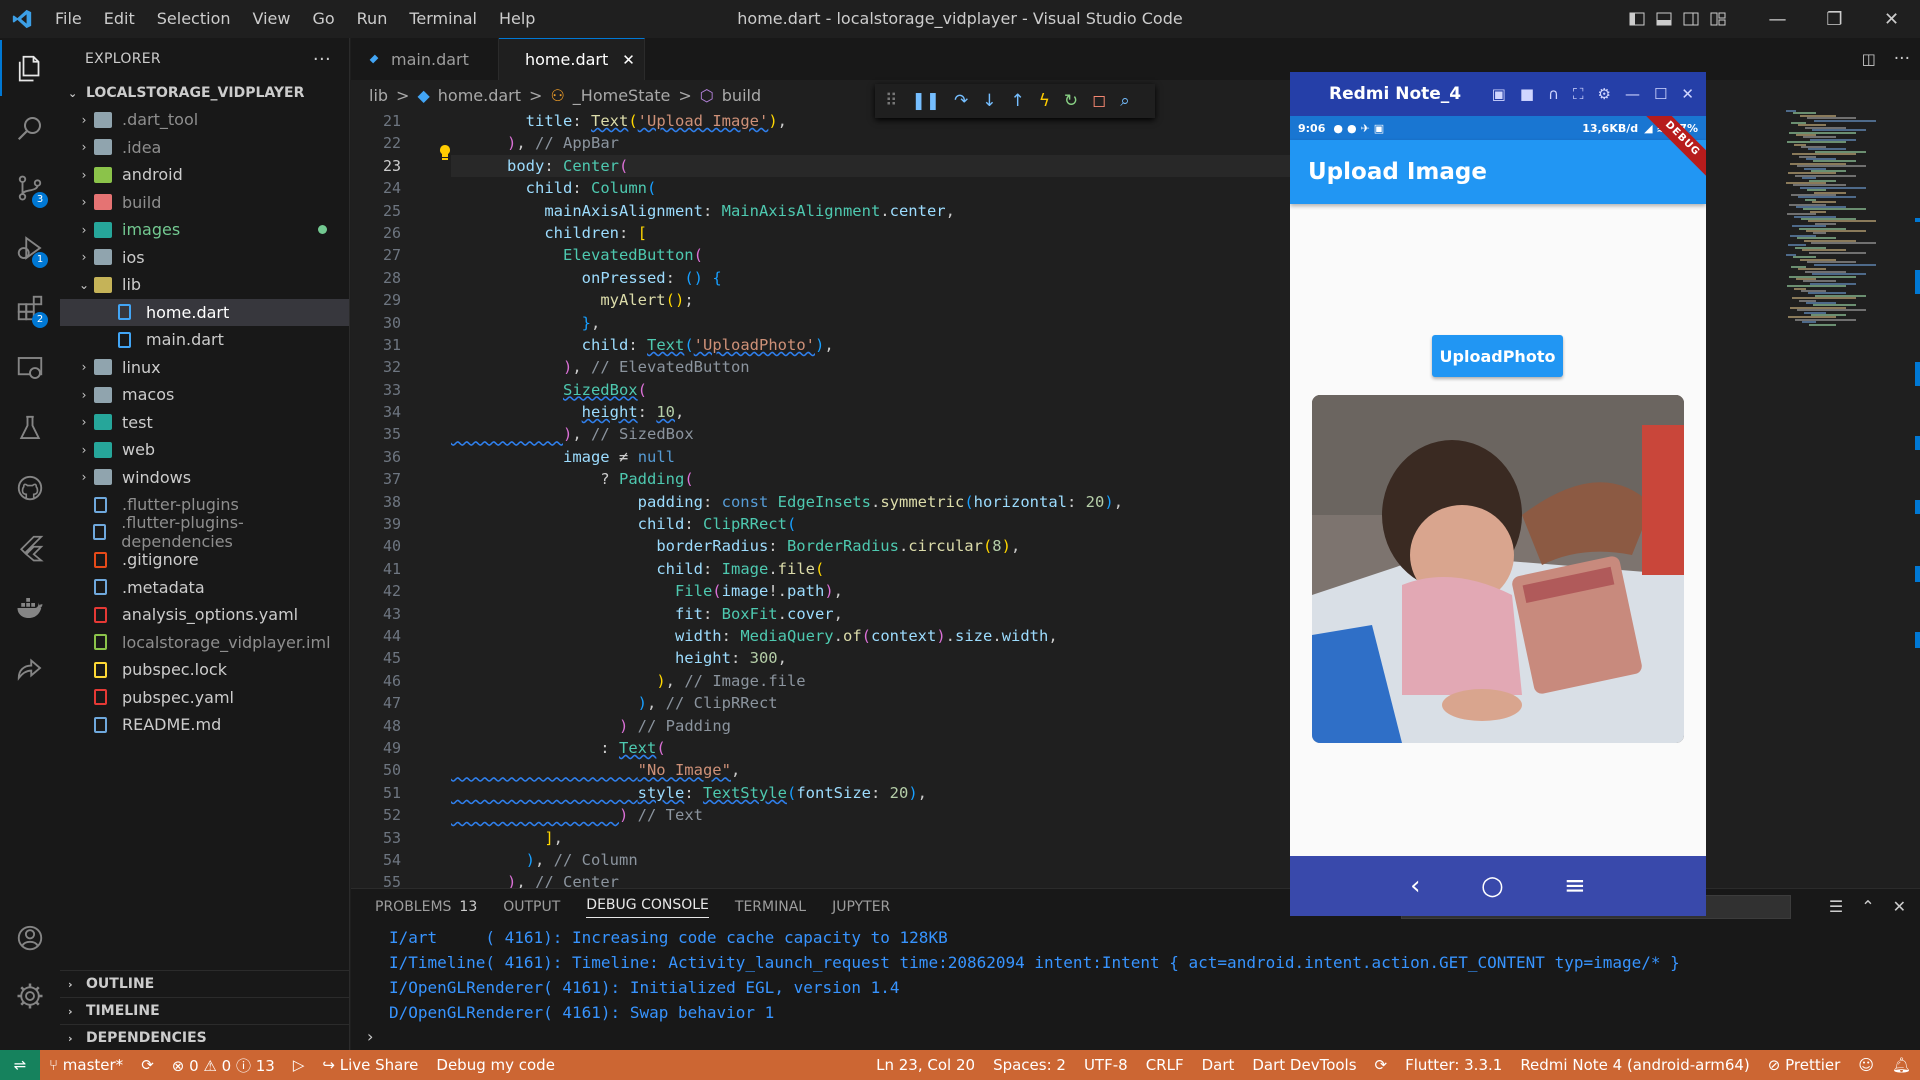  What do you see at coordinates (30, 68) in the screenshot?
I see `explorer-icon` at bounding box center [30, 68].